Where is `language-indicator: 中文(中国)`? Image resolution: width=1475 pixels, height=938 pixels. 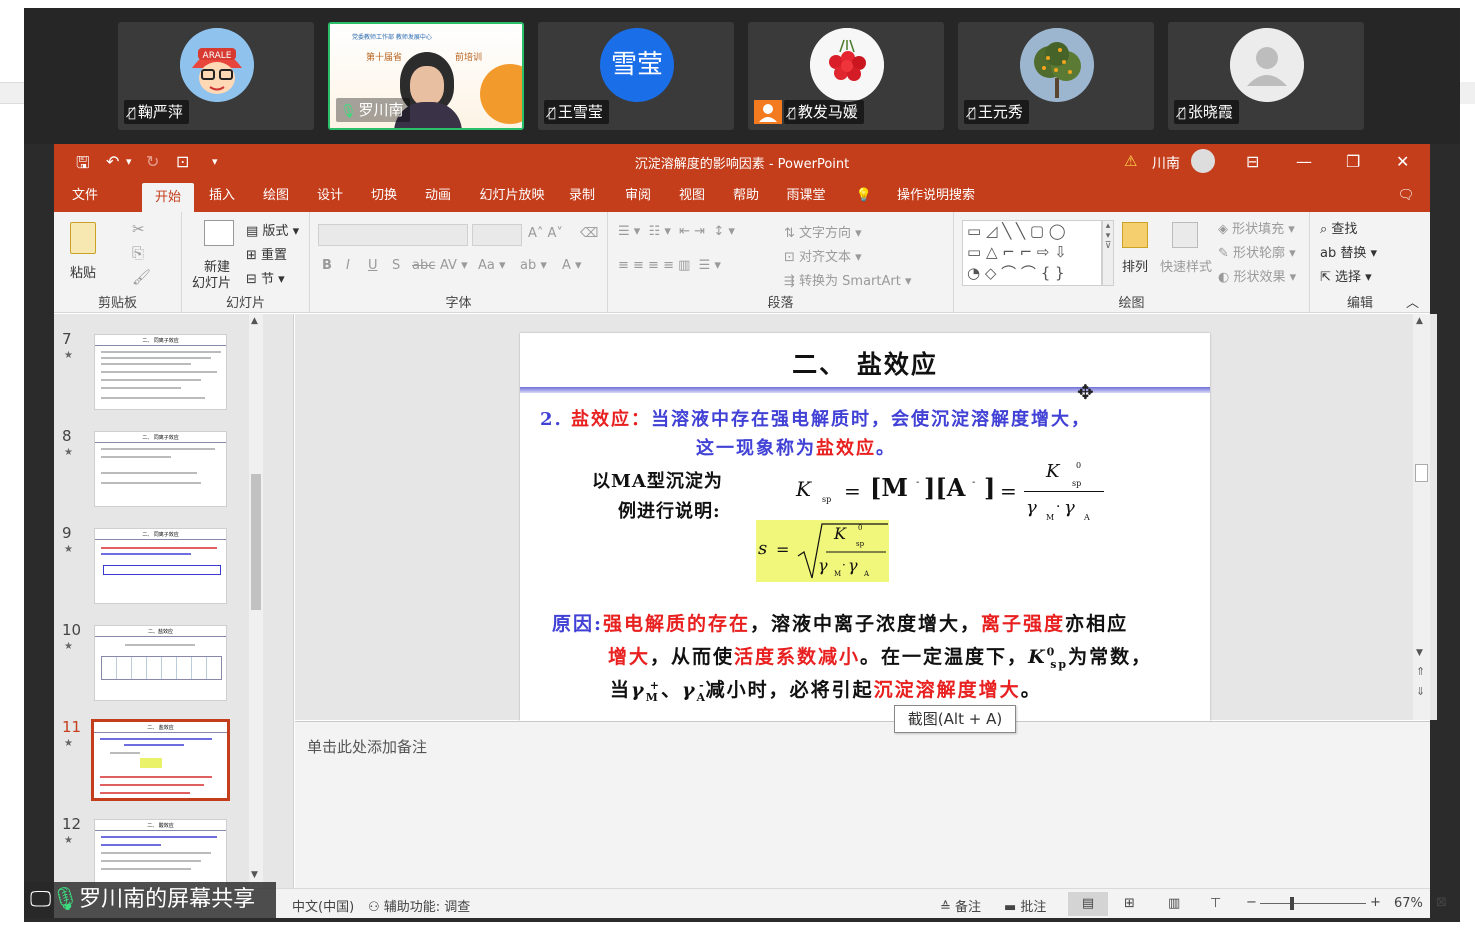
language-indicator: 中文(中国) is located at coordinates (323, 905).